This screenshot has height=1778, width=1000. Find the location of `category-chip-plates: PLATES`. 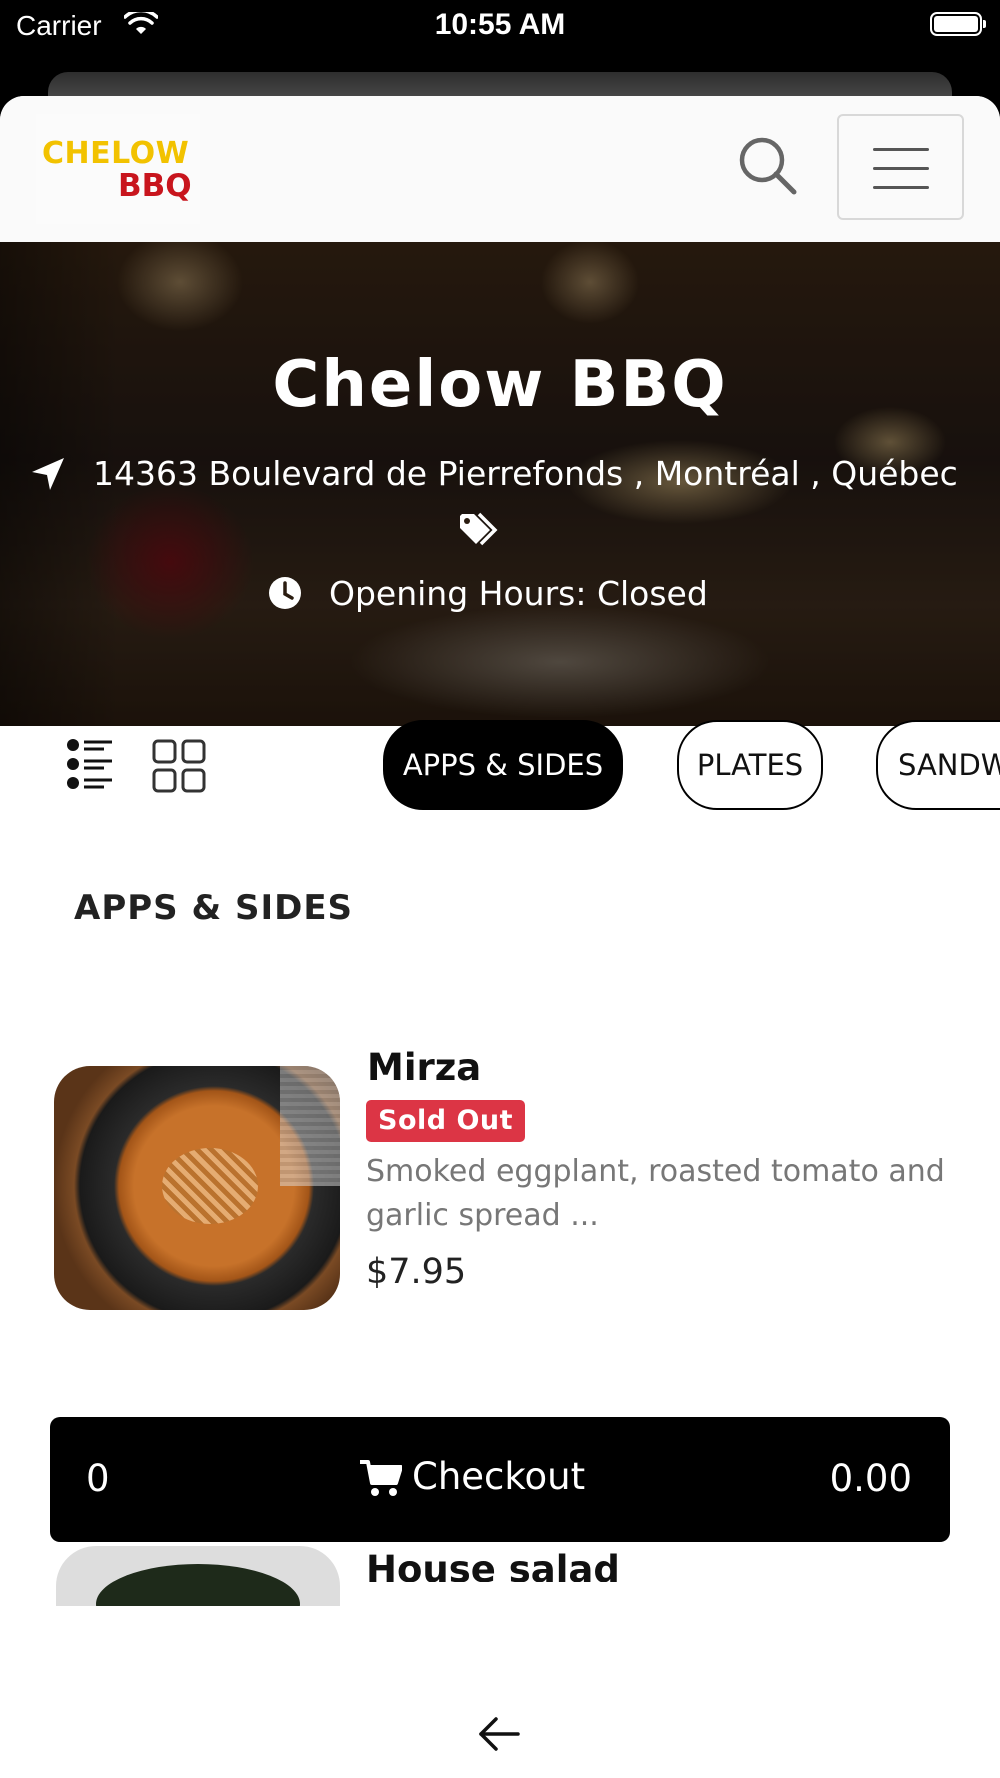

category-chip-plates: PLATES is located at coordinates (750, 765).